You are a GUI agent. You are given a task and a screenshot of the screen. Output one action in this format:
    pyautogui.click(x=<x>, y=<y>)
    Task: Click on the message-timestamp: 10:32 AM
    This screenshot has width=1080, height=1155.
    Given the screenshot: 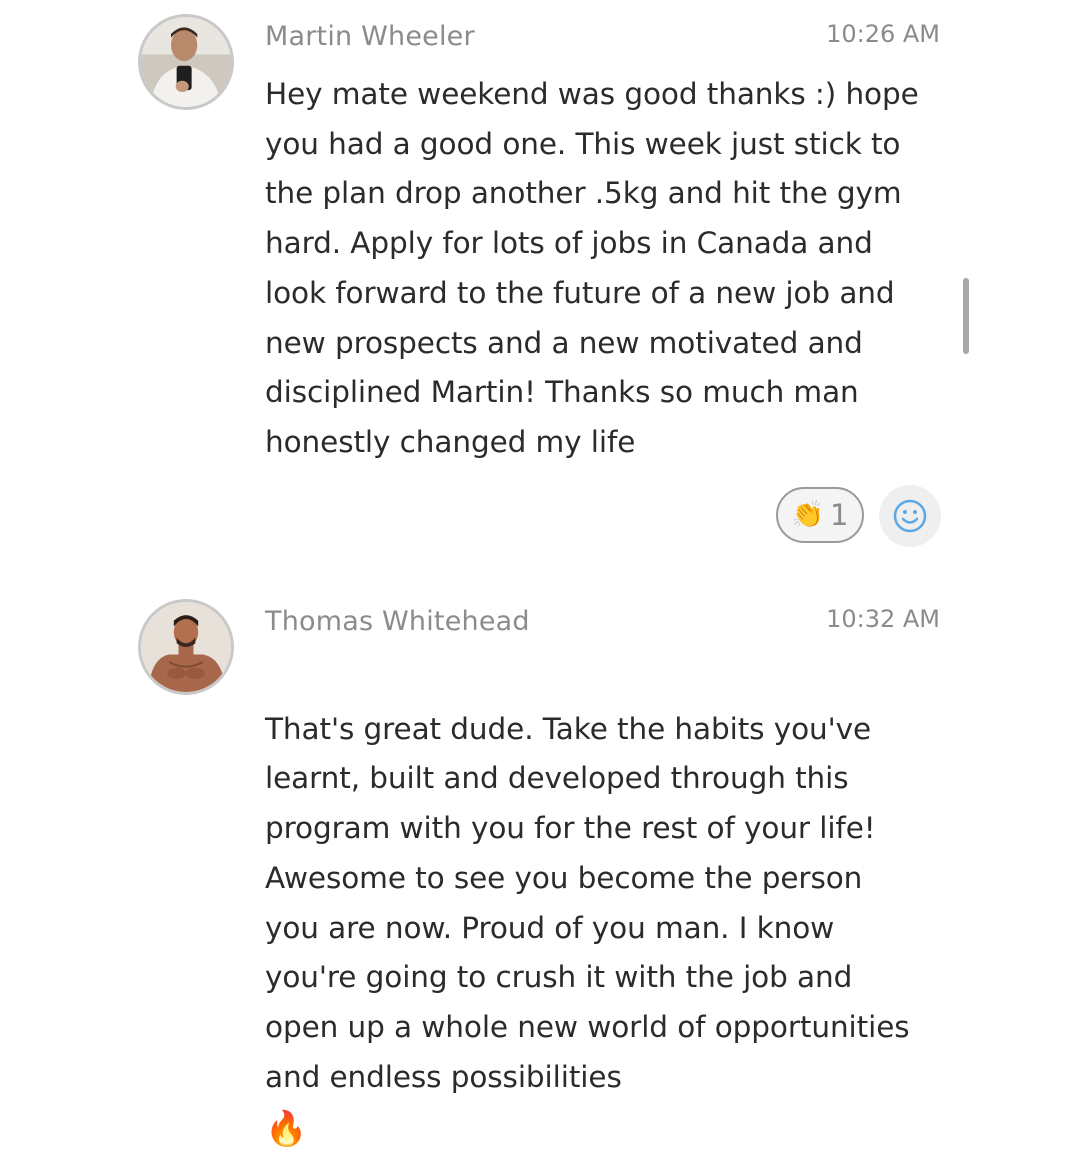 What is the action you would take?
    pyautogui.click(x=883, y=619)
    